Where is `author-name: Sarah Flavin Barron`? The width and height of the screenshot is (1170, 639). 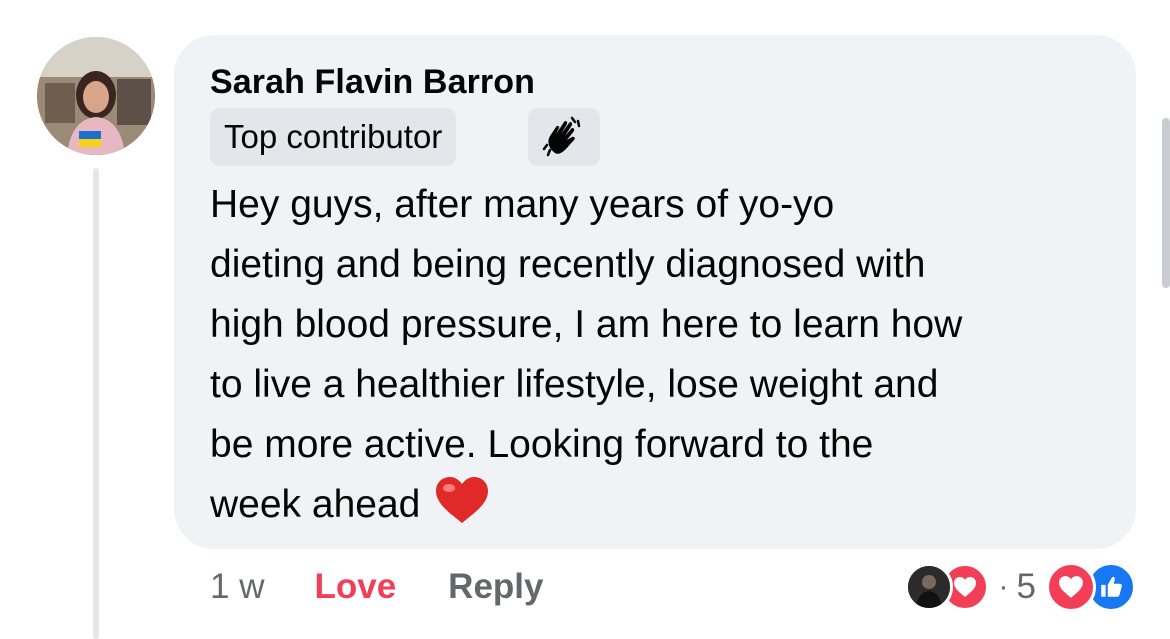
author-name: Sarah Flavin Barron is located at coordinates (372, 82).